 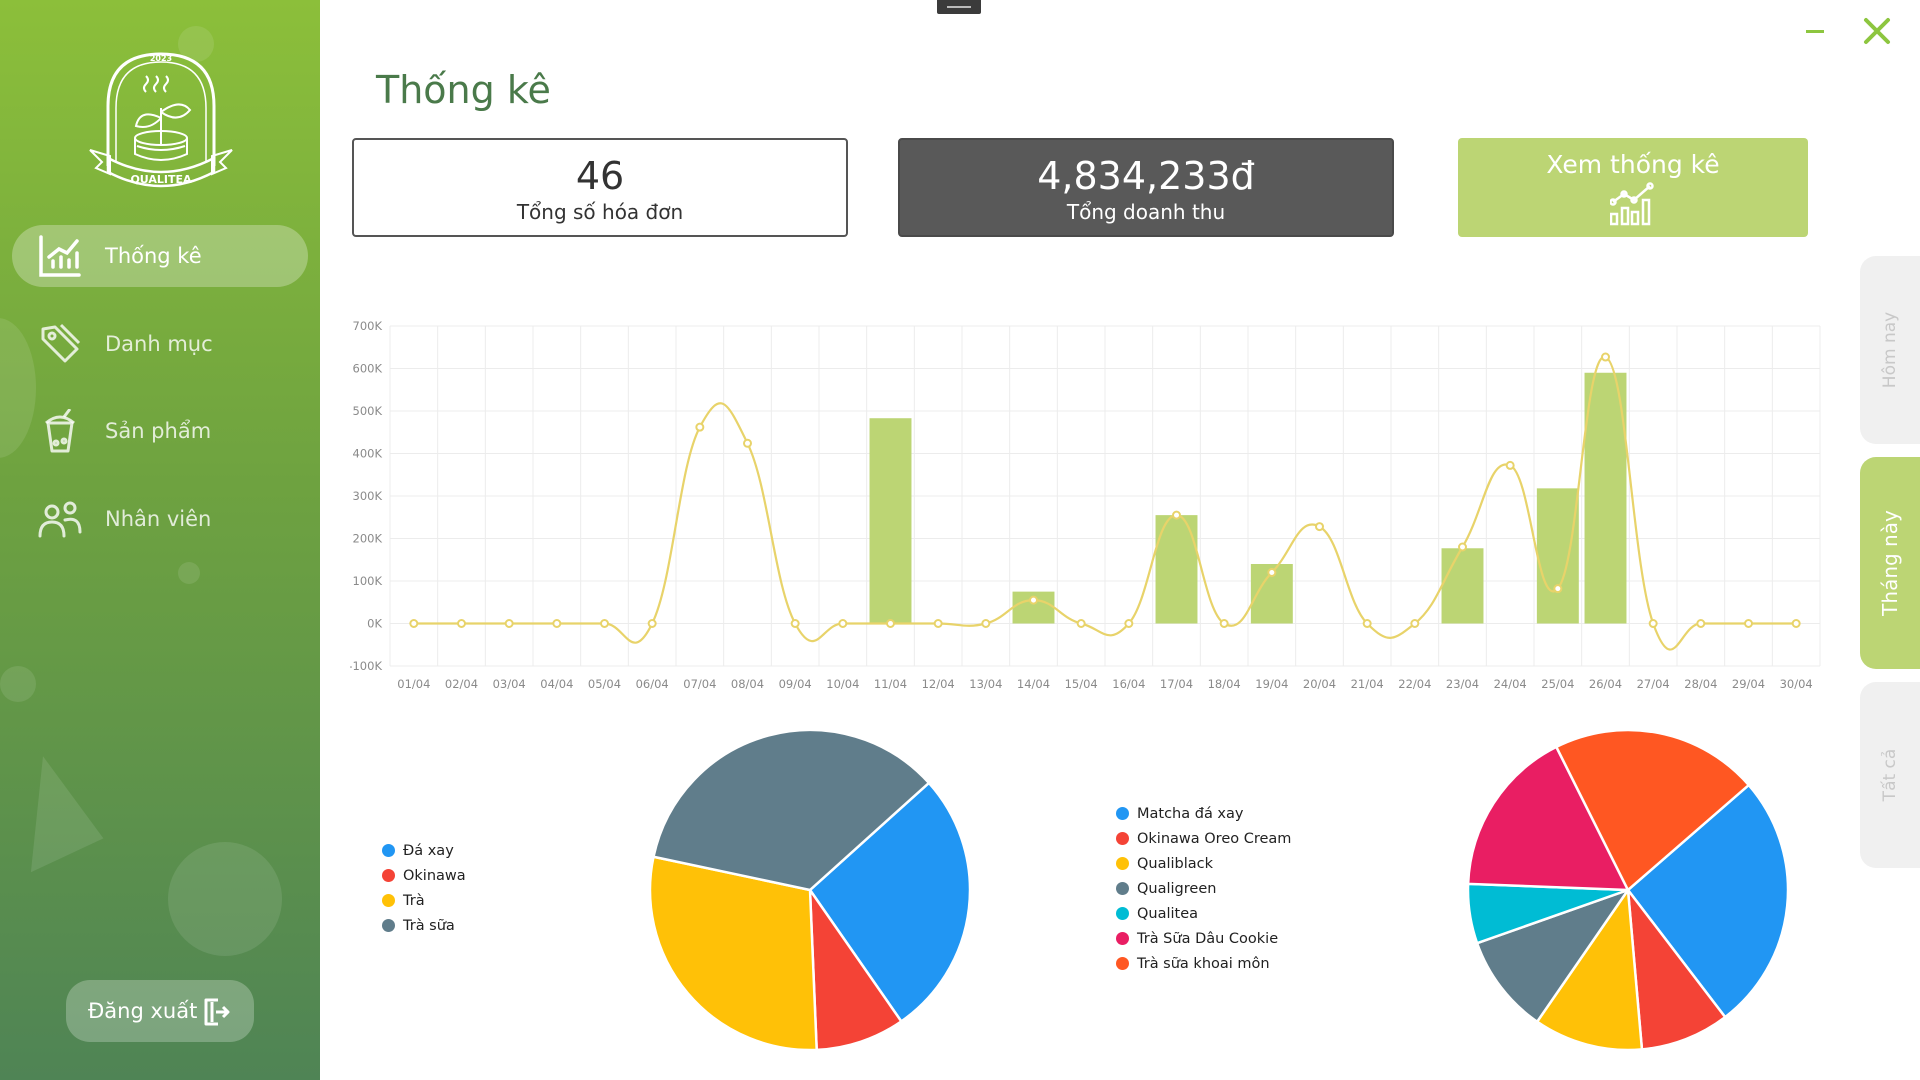 I want to click on view-stats-label: Xem thống kê, so click(x=1633, y=164).